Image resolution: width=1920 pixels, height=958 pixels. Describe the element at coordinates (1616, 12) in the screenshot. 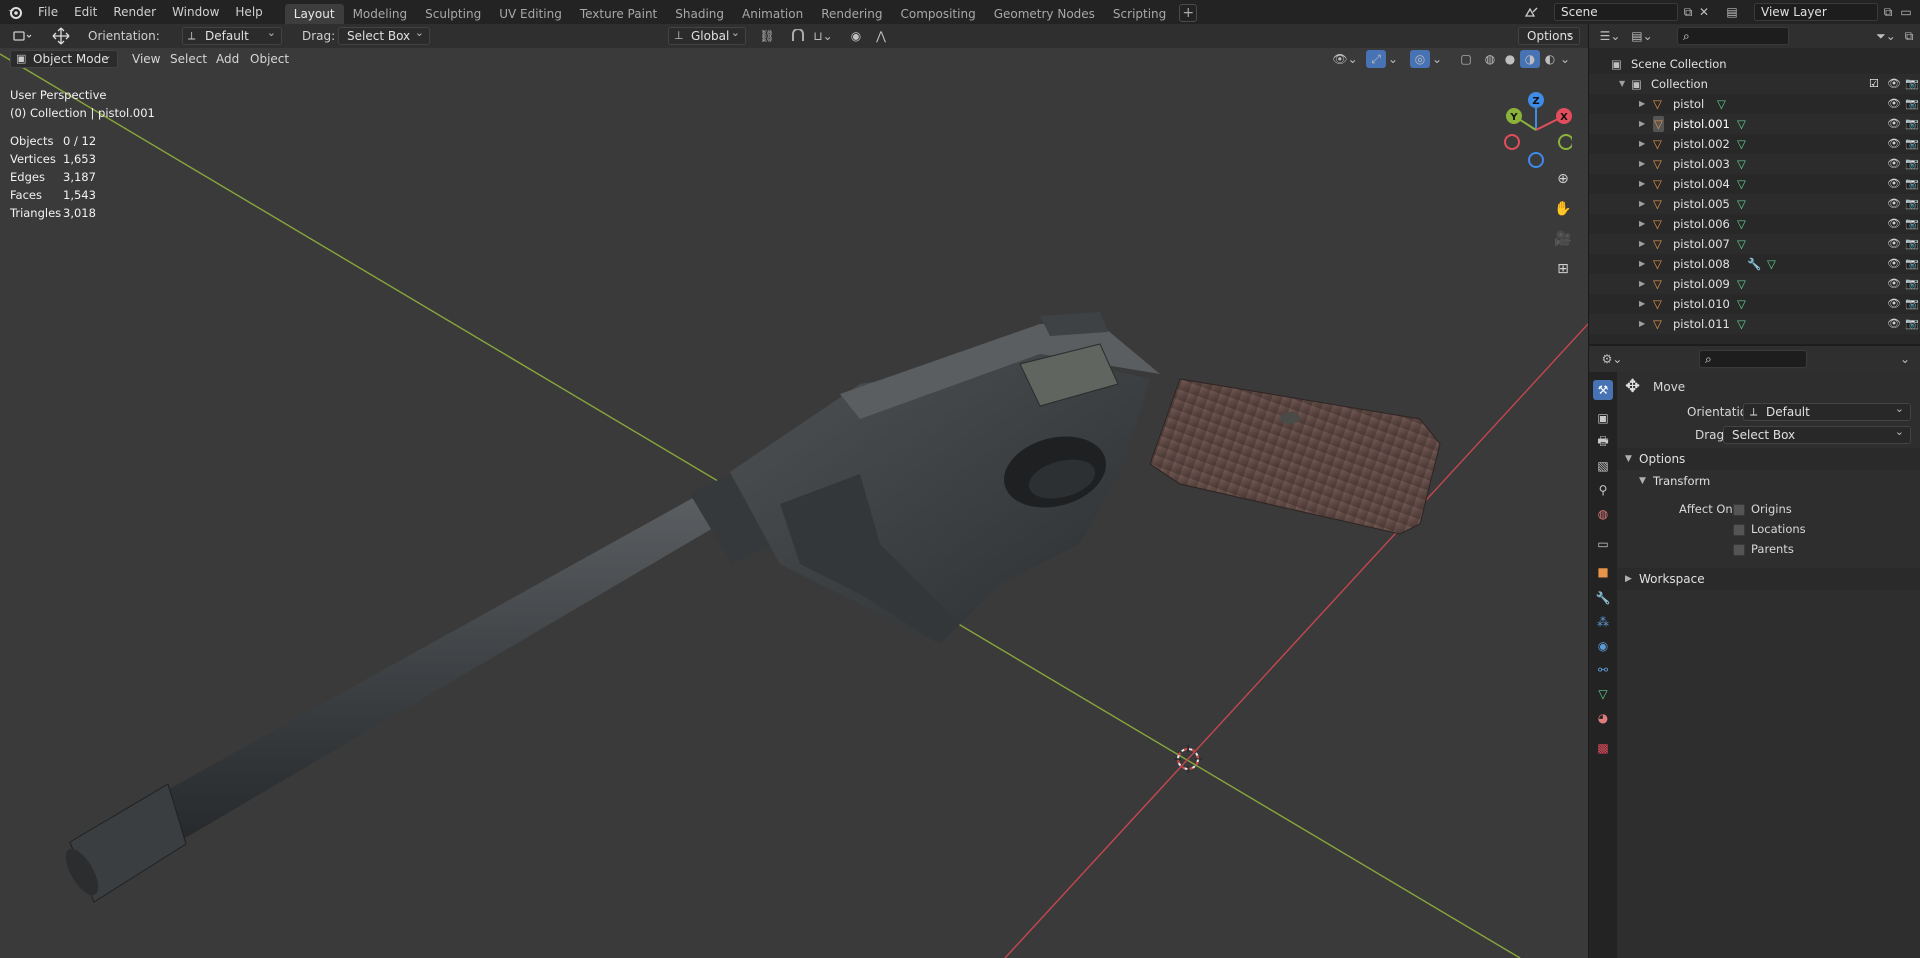

I see `scene-name-field: Scene` at that location.